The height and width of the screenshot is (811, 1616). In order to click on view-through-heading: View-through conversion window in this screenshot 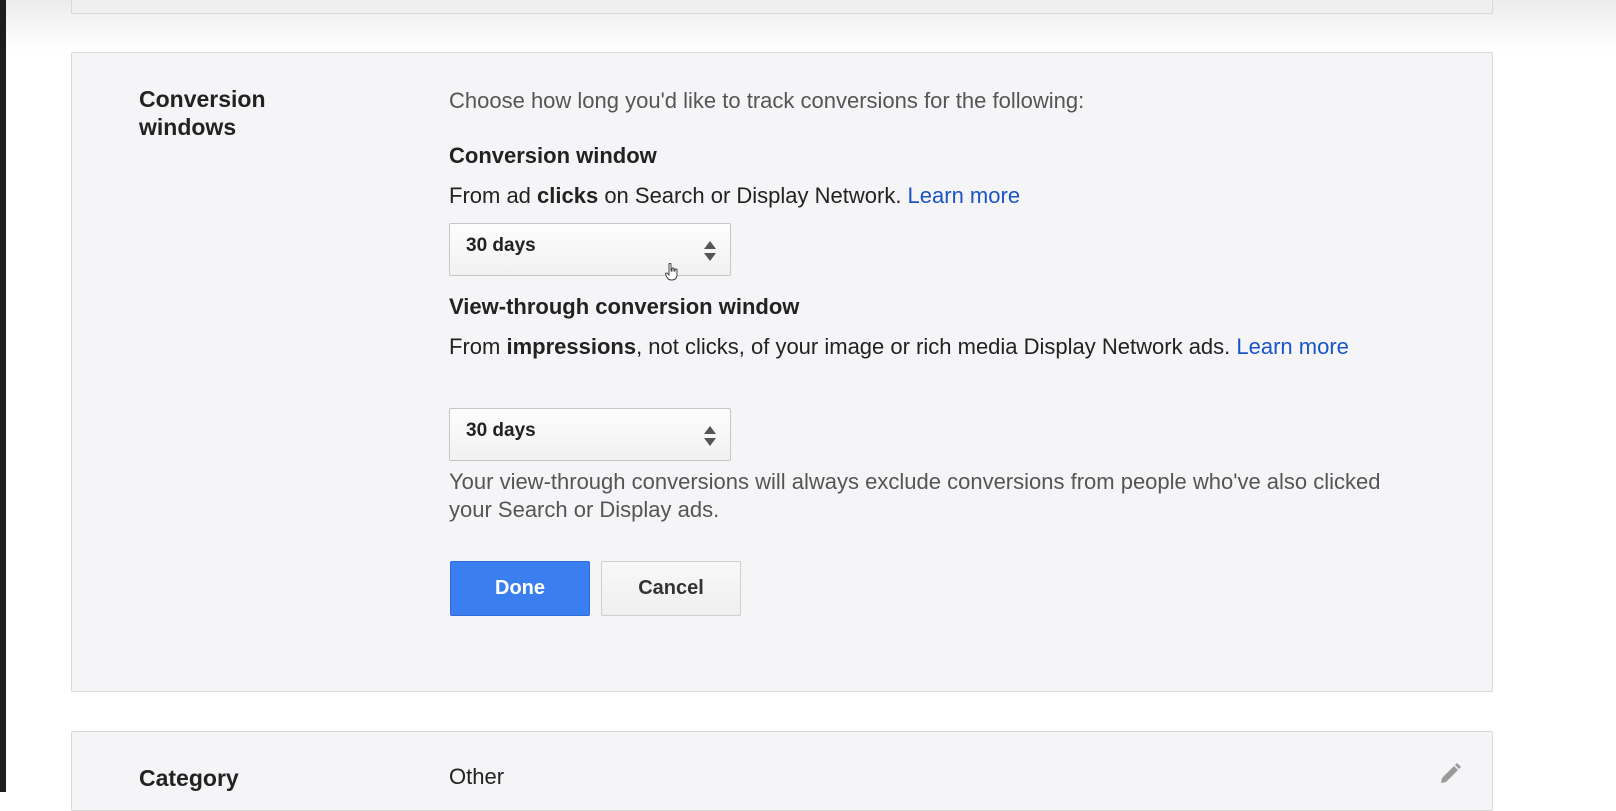, I will do `click(624, 306)`.